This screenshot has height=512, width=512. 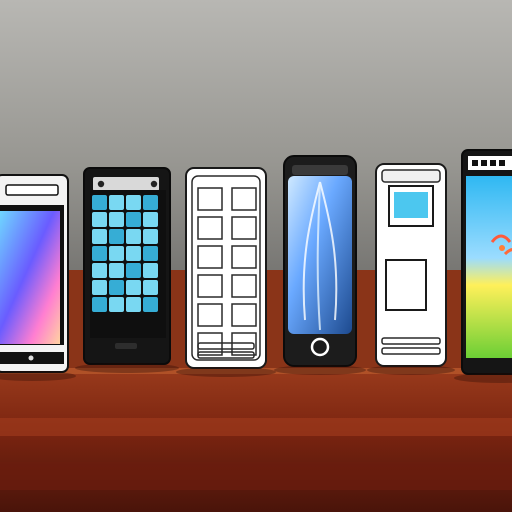 What do you see at coordinates (320, 261) in the screenshot?
I see `device-leaf-phone` at bounding box center [320, 261].